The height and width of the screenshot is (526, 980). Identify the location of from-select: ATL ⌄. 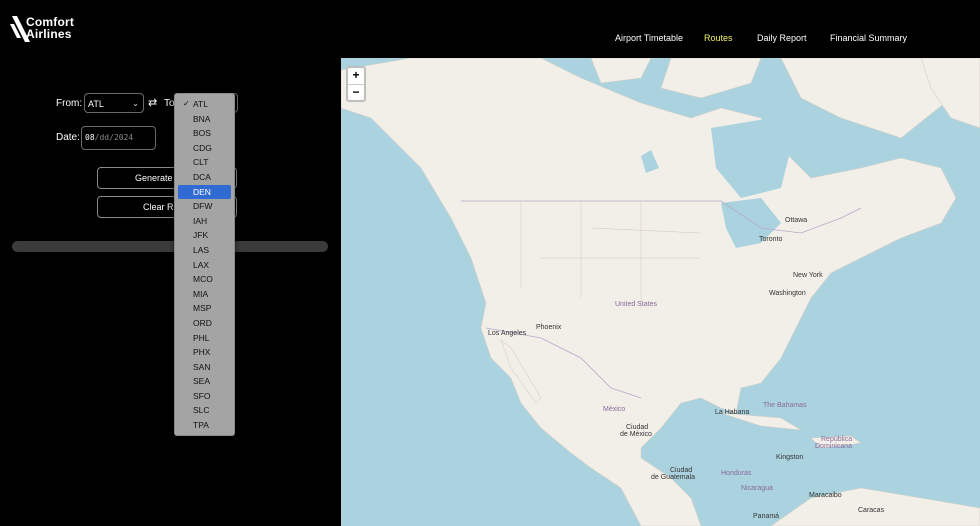
(114, 103).